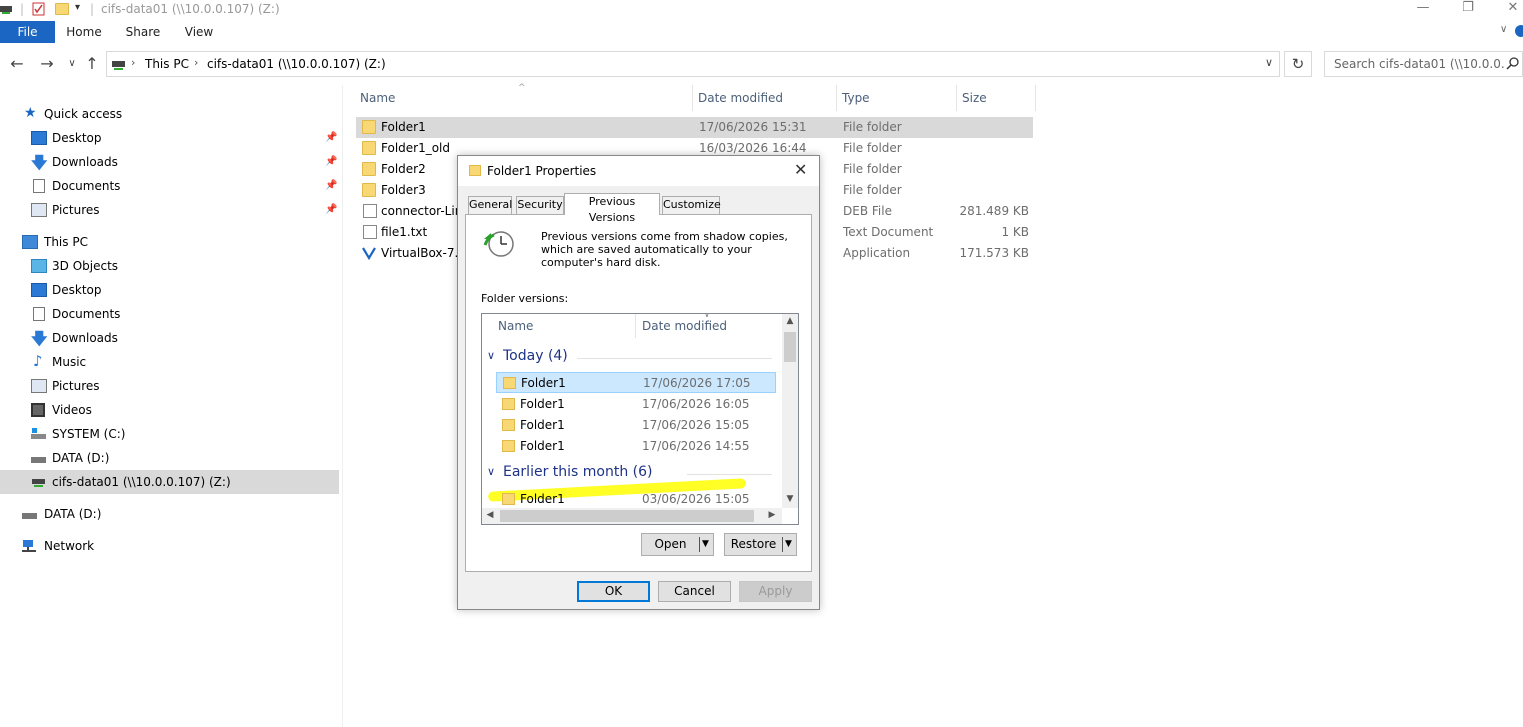 The width and height of the screenshot is (1523, 727). What do you see at coordinates (1519, 31) in the screenshot?
I see `help-icon` at bounding box center [1519, 31].